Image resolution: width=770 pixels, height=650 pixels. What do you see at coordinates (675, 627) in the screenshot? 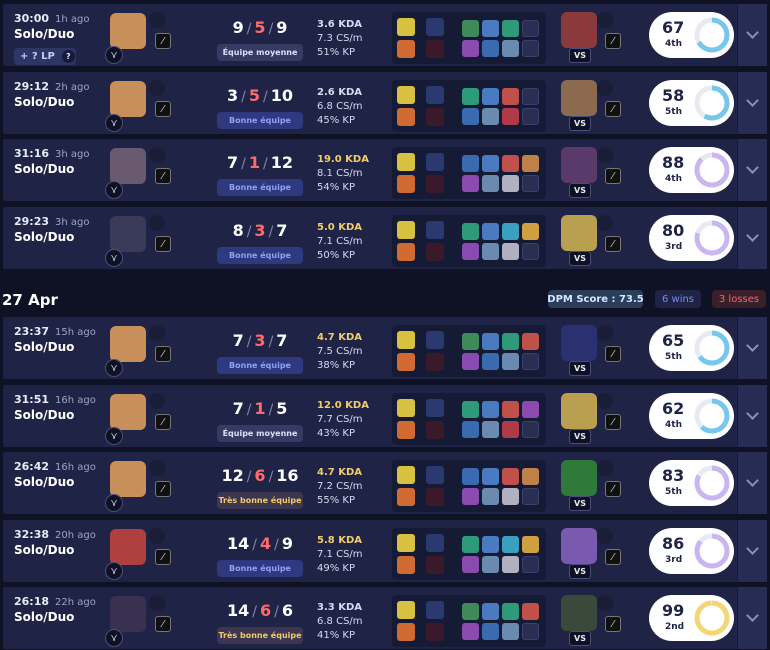
I see `score-rank: 2nd` at bounding box center [675, 627].